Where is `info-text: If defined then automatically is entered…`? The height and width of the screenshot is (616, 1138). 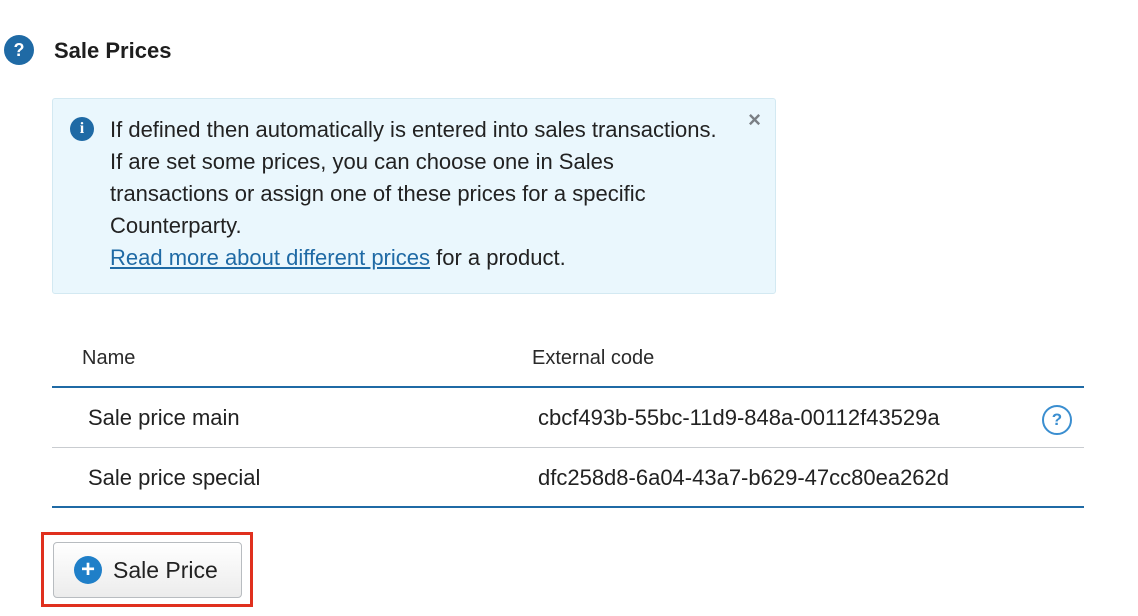
info-text: If defined then automatically is entered… is located at coordinates (420, 194).